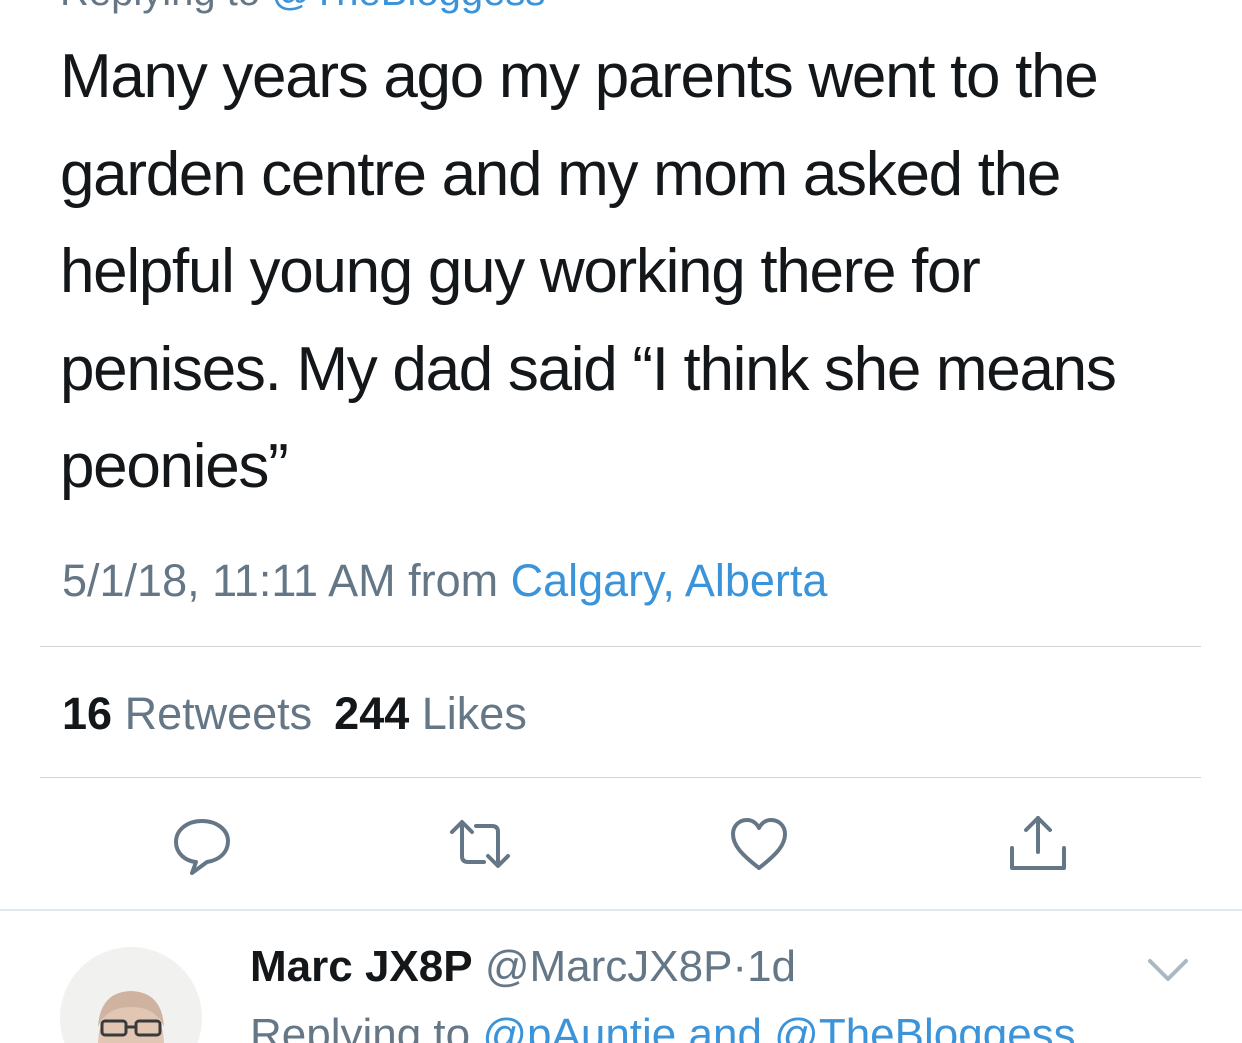 The image size is (1242, 1043). Describe the element at coordinates (131, 995) in the screenshot. I see `avatar` at that location.